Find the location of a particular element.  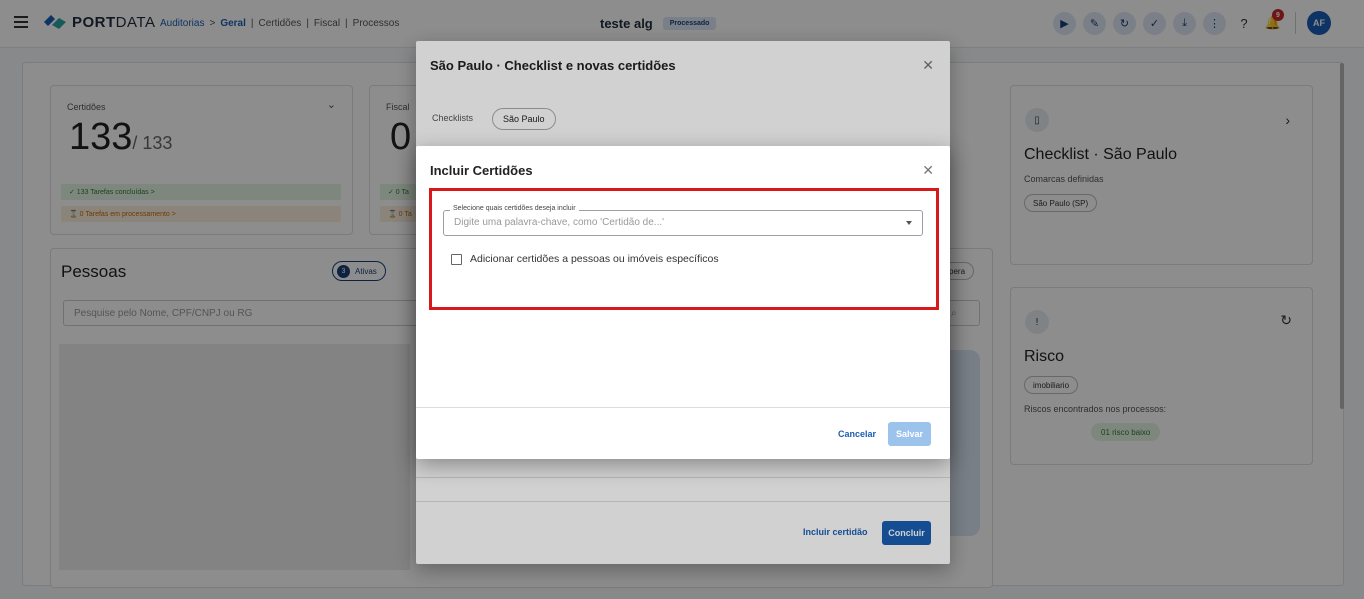

select-label: Selecione quais certidões deseja incluir is located at coordinates (514, 208).